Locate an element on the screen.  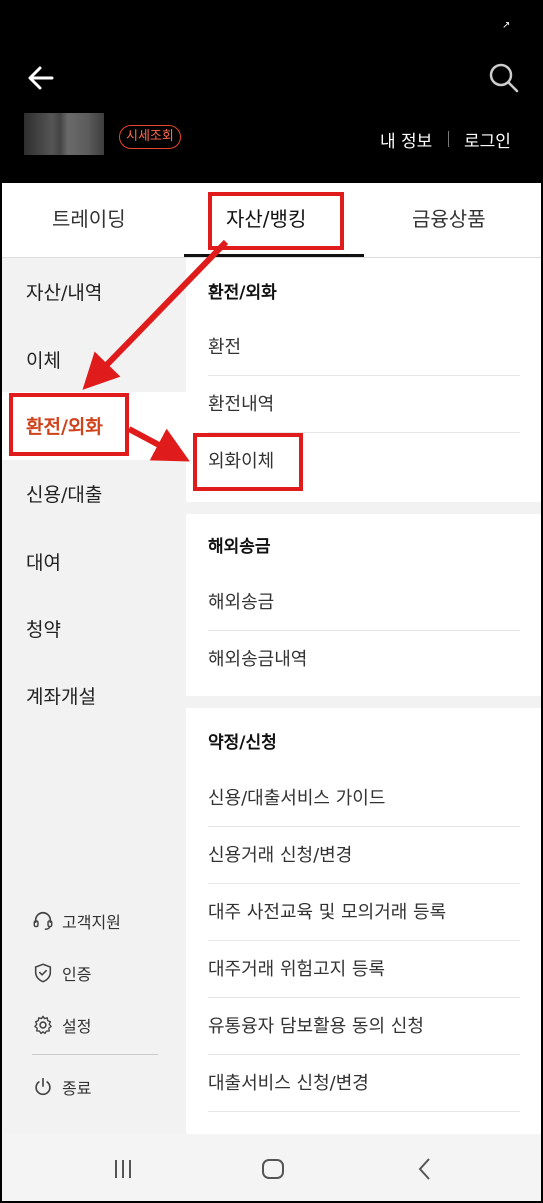
sidebar-item-open-account: 계좌개설 is located at coordinates (61, 695).